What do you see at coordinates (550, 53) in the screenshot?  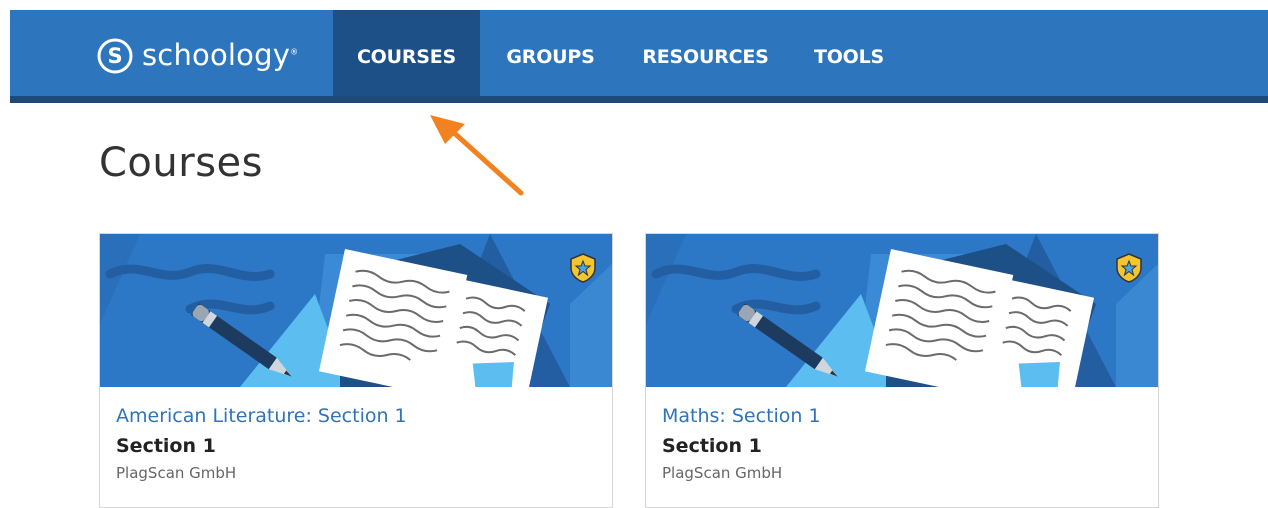 I see `nav-groups: GROUPS` at bounding box center [550, 53].